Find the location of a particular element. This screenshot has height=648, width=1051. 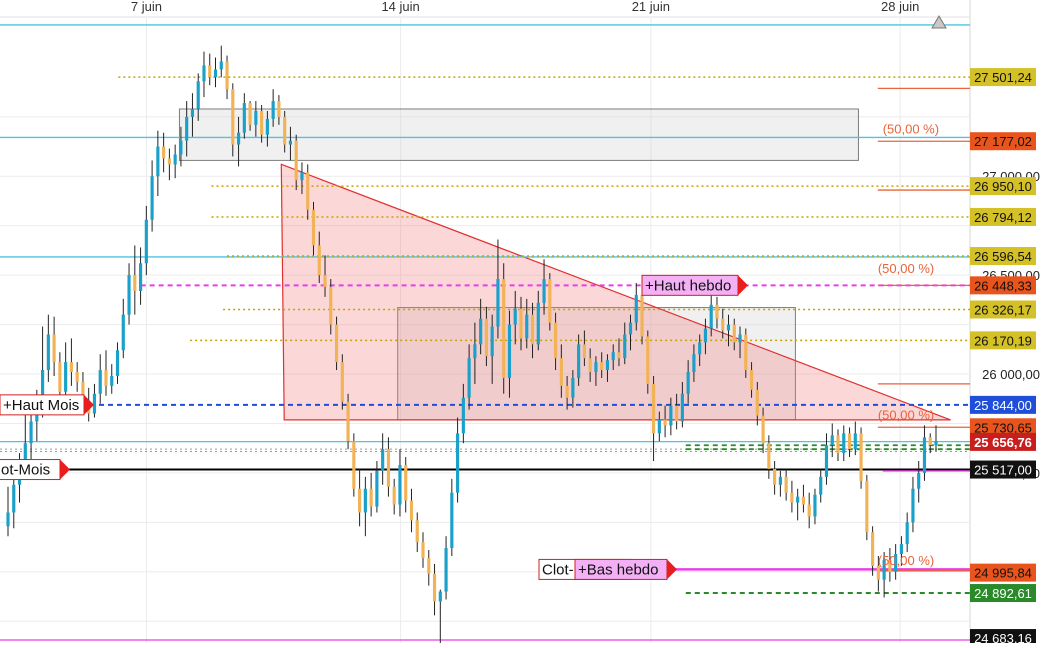

price-tag-label: 26 326,17 is located at coordinates (1003, 310).